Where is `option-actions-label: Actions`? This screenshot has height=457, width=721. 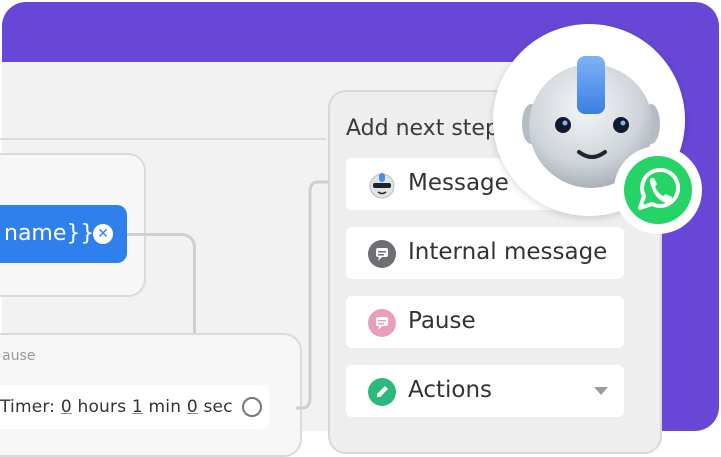
option-actions-label: Actions is located at coordinates (450, 390).